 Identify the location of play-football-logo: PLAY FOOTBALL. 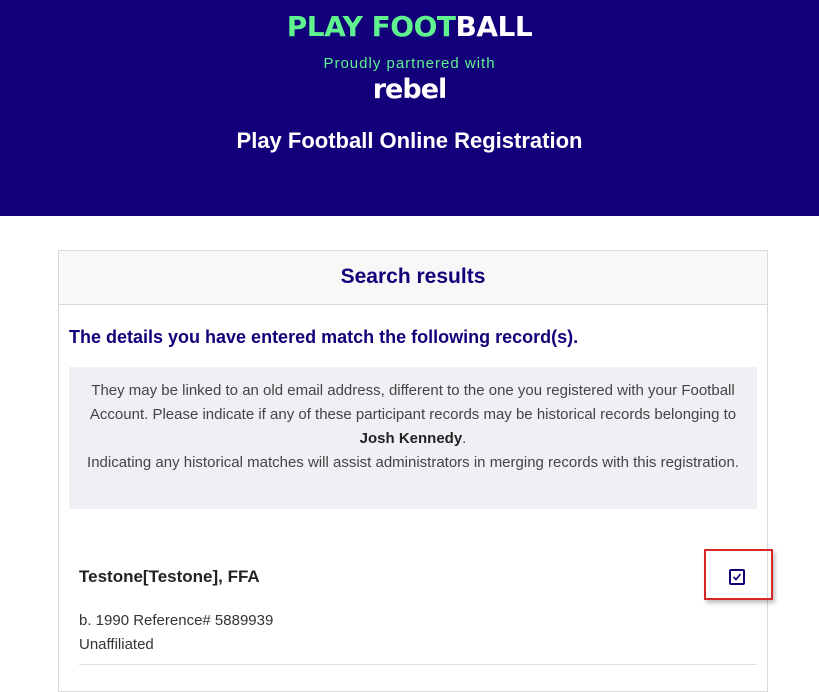
(409, 26).